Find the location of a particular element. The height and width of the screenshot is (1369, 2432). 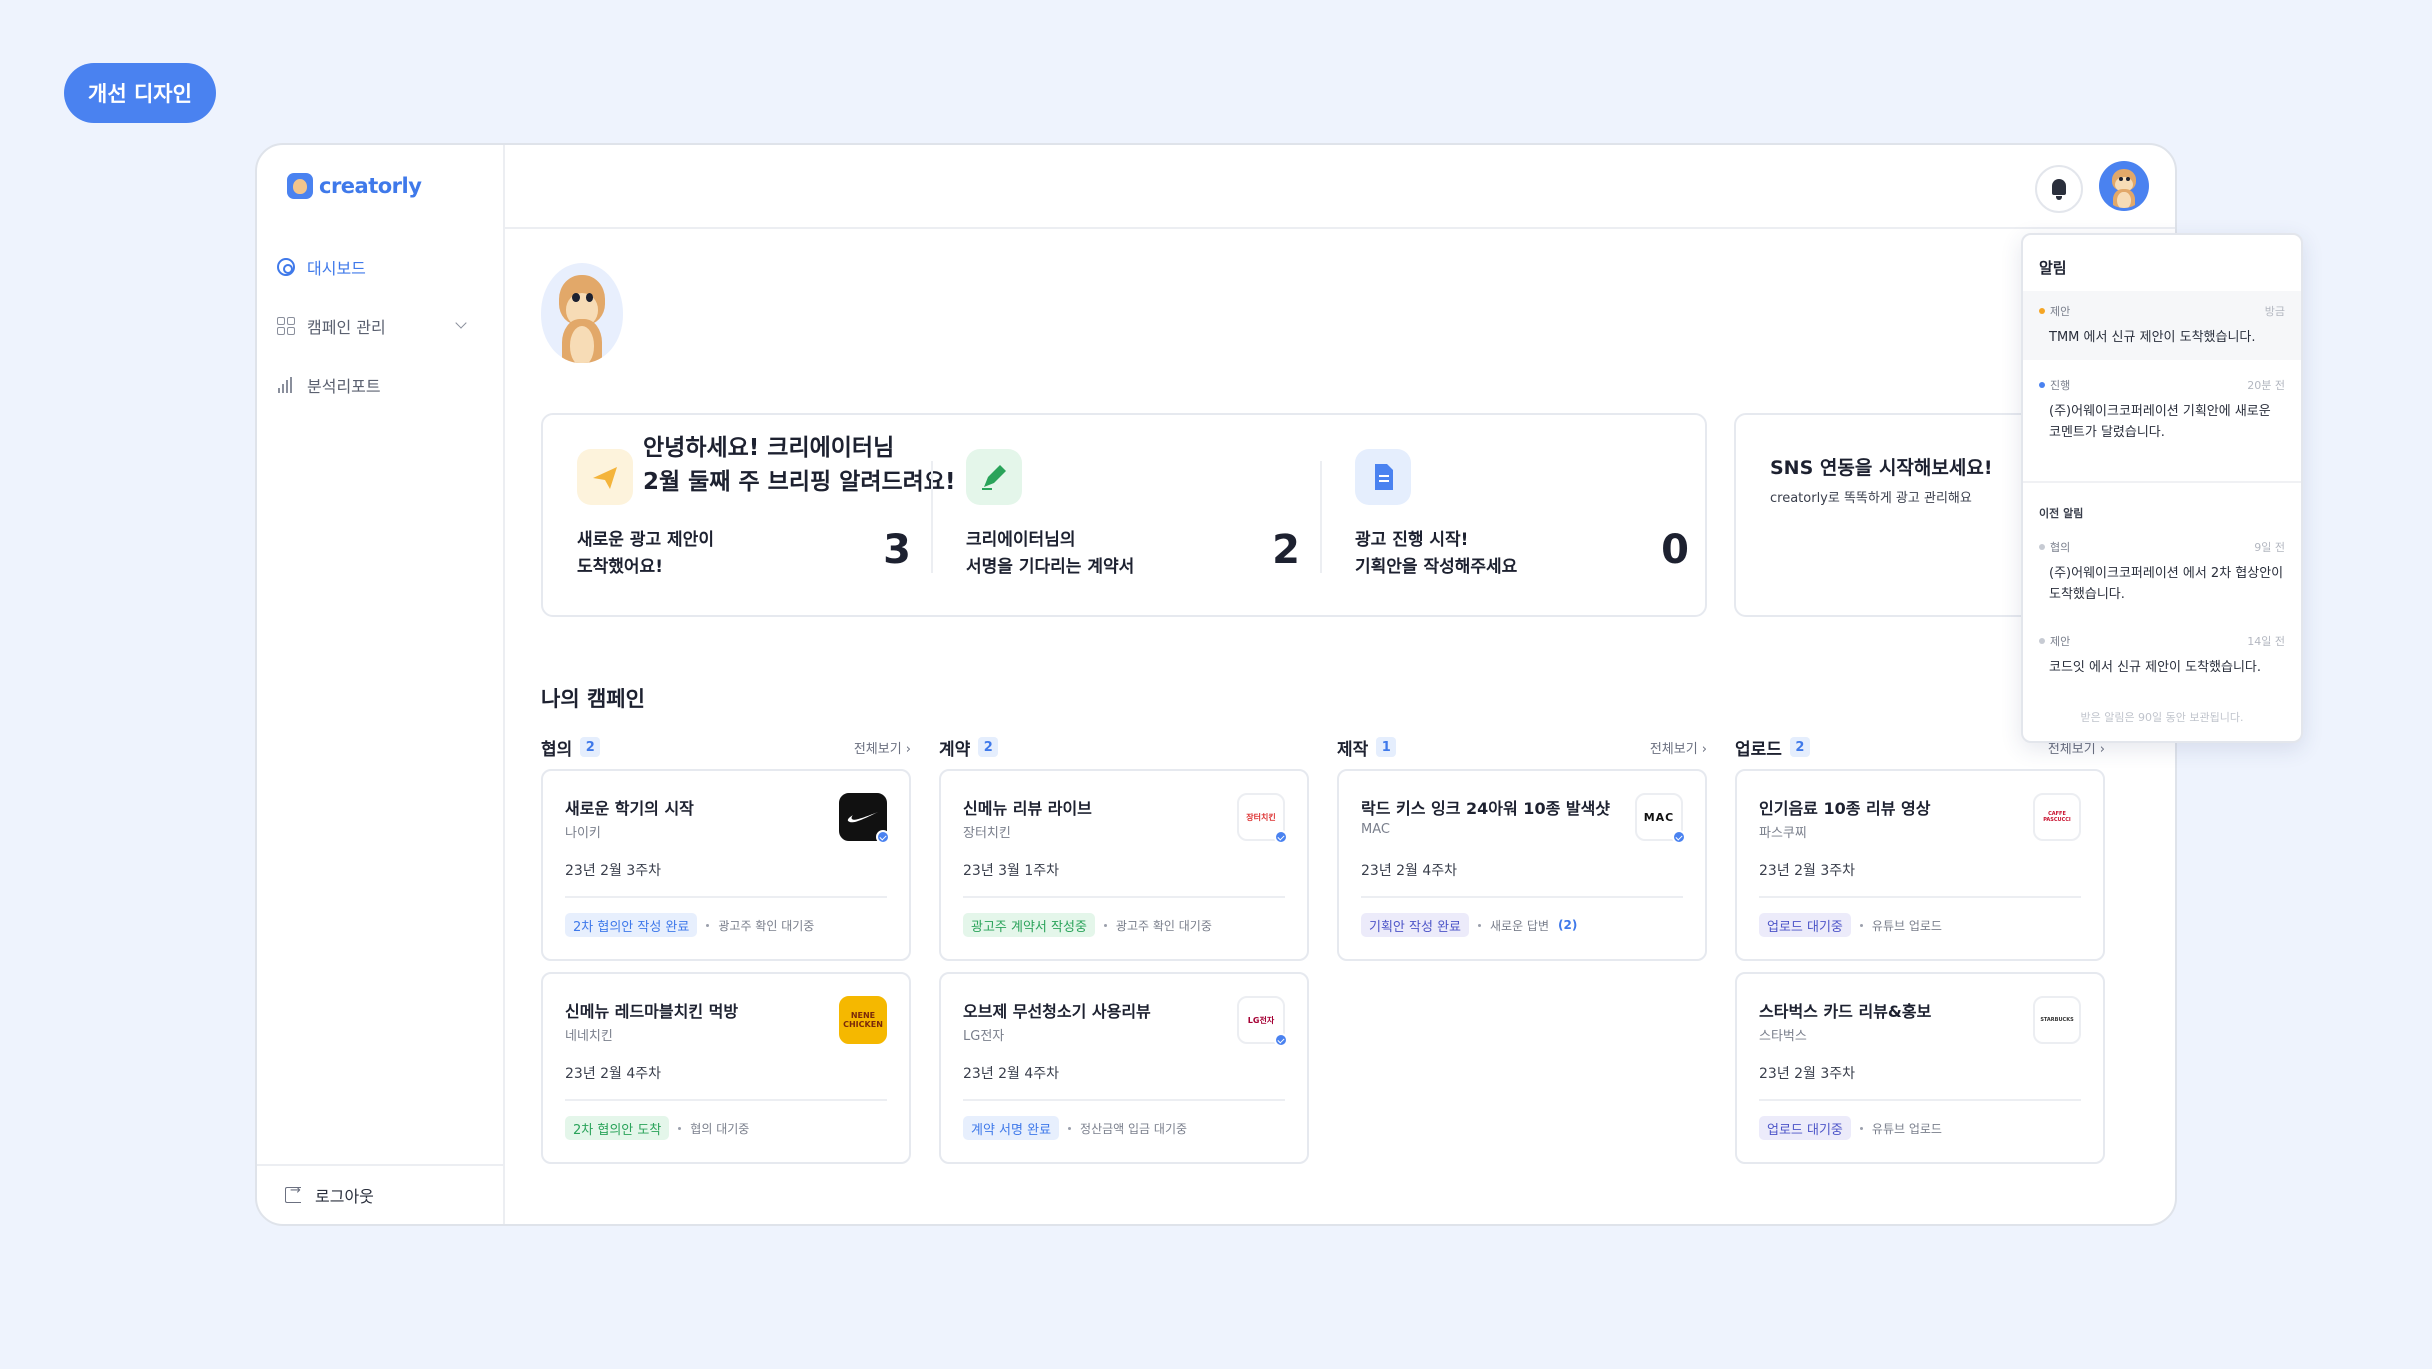

status-tag: 계약 서명 완료 is located at coordinates (1011, 1128).